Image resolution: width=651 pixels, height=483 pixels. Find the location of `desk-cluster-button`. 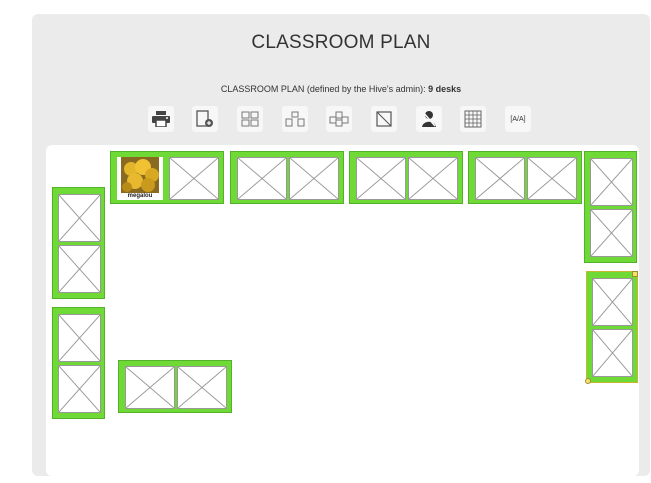

desk-cluster-button is located at coordinates (339, 119).